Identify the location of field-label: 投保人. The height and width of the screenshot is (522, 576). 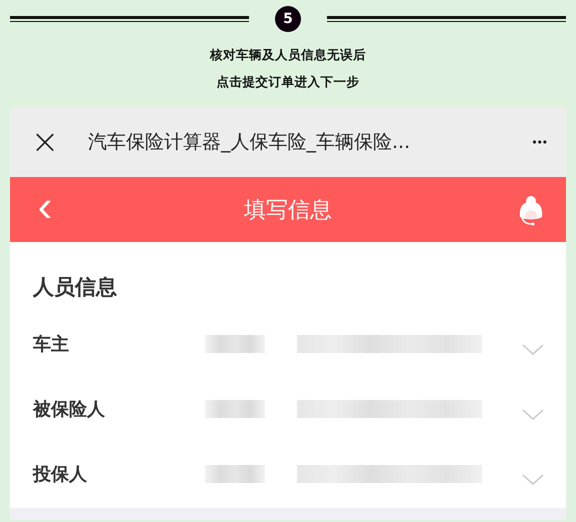
(60, 474).